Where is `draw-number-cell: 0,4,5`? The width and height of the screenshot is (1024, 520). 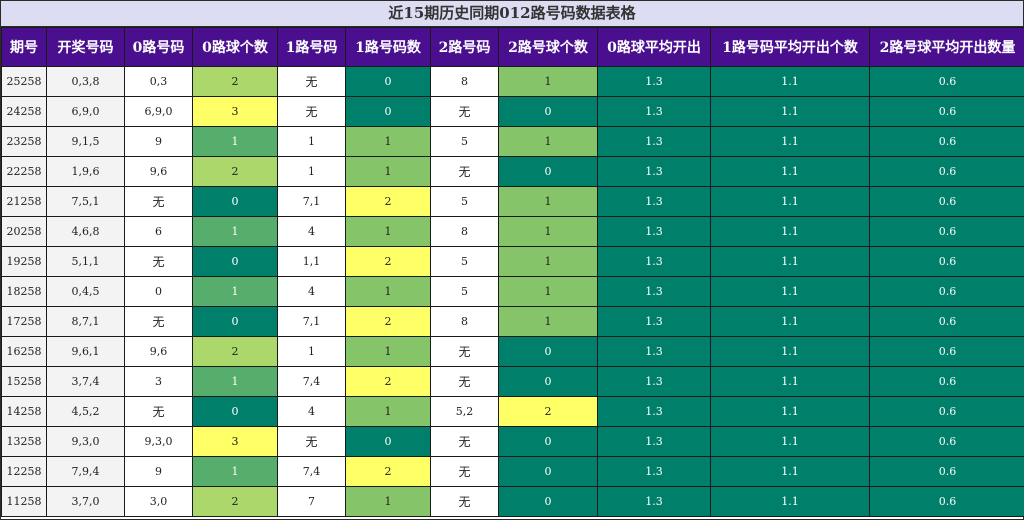 draw-number-cell: 0,4,5 is located at coordinates (85, 291).